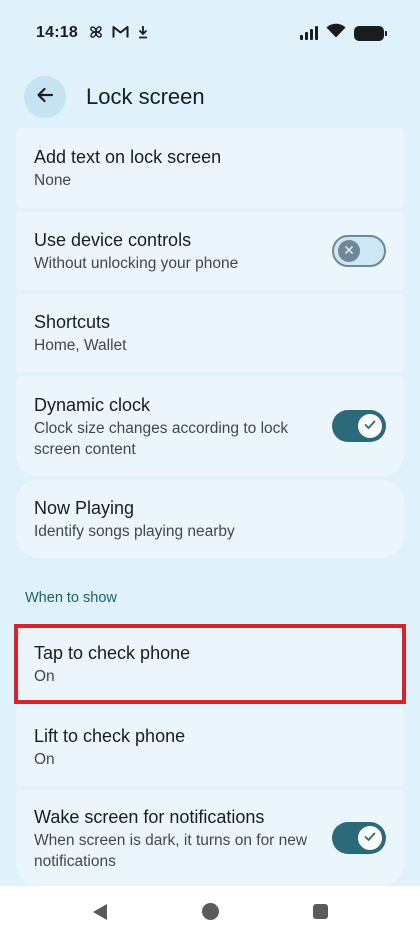  I want to click on setting-title: Shortcuts, so click(72, 322).